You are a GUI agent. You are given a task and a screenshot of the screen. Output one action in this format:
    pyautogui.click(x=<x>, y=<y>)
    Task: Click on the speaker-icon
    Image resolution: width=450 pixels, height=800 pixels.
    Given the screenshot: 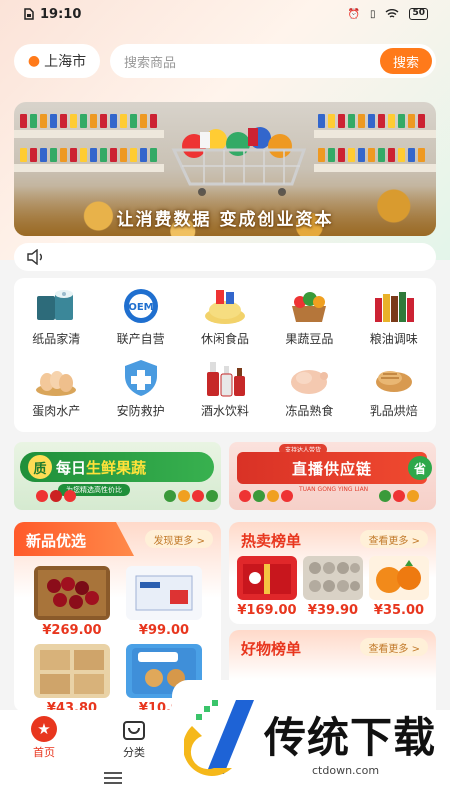 What is the action you would take?
    pyautogui.click(x=34, y=257)
    